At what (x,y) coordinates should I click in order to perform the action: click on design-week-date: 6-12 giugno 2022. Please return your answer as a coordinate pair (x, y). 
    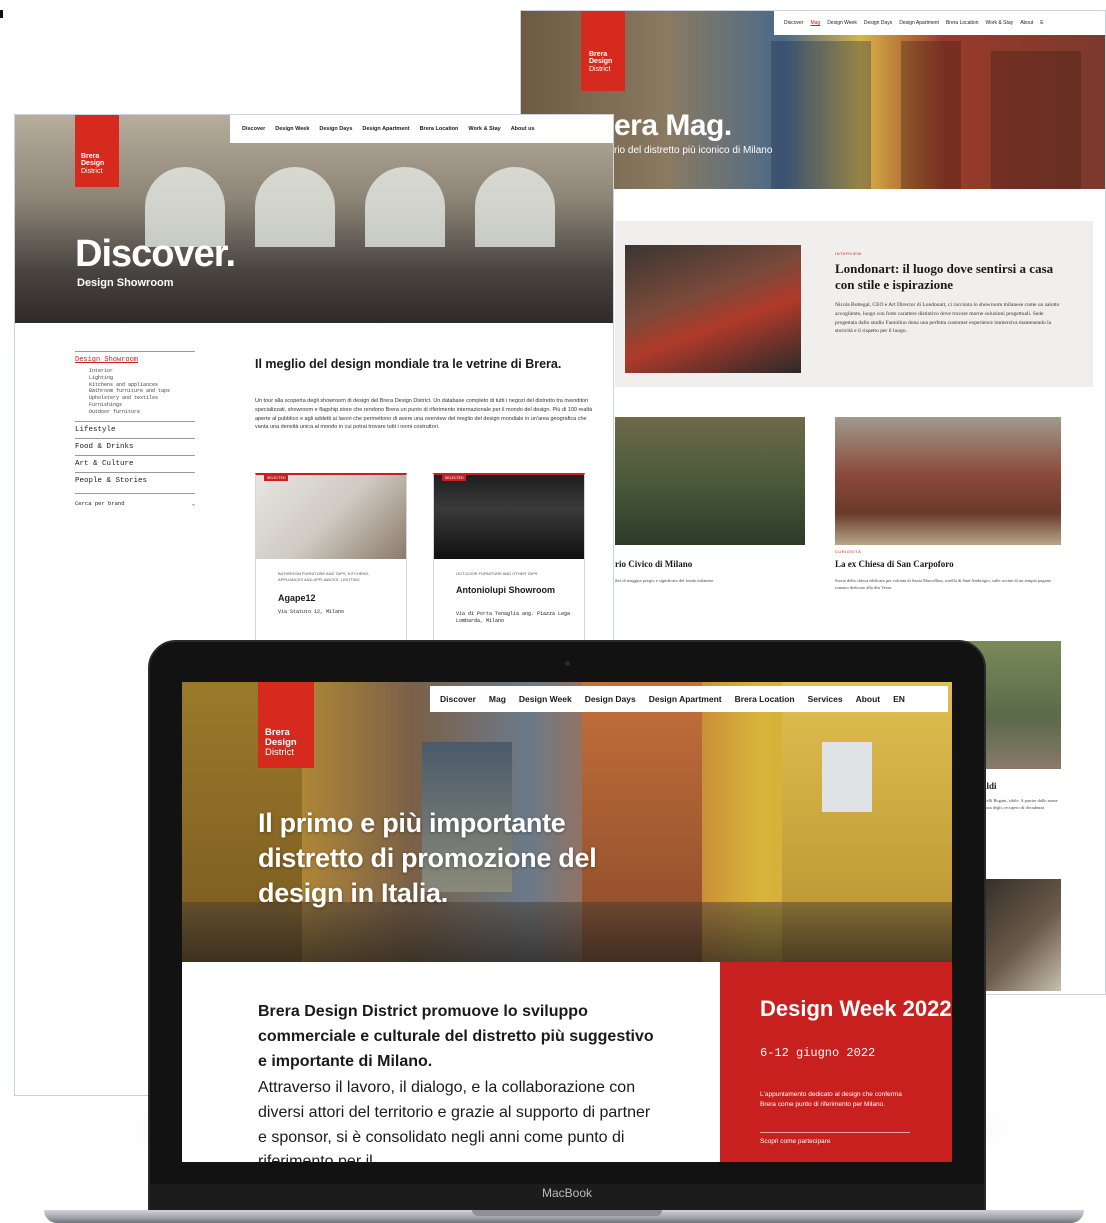
    Looking at the image, I should click on (818, 1053).